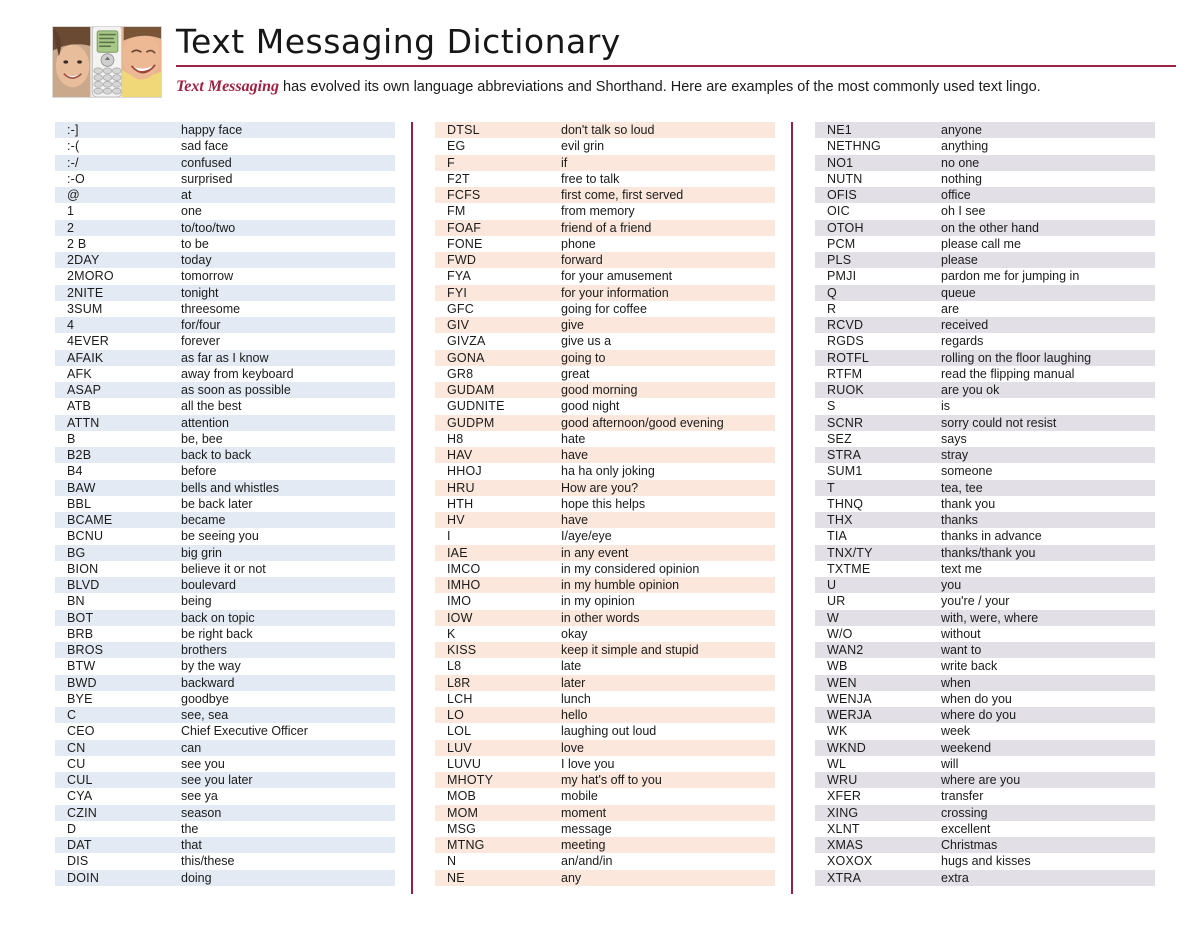  What do you see at coordinates (574, 715) in the screenshot?
I see `abbreviation-meaning: hello` at bounding box center [574, 715].